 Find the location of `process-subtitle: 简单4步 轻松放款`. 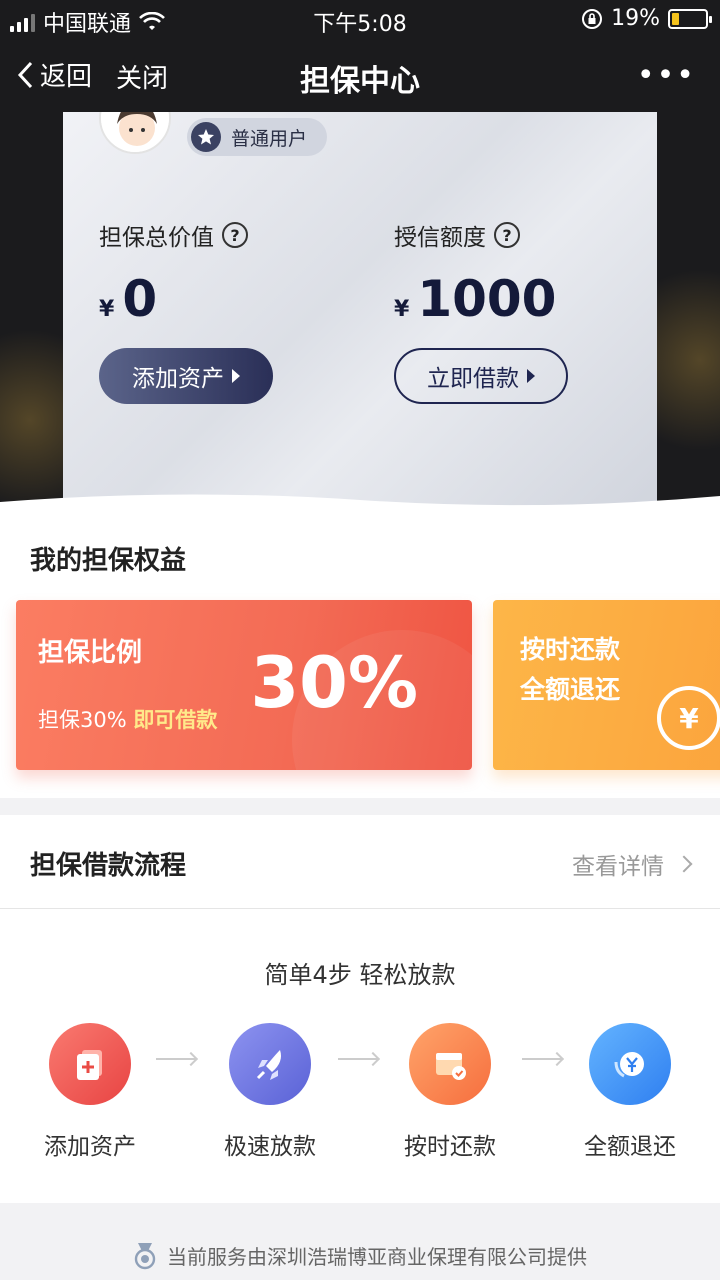

process-subtitle: 简单4步 轻松放款 is located at coordinates (360, 975).